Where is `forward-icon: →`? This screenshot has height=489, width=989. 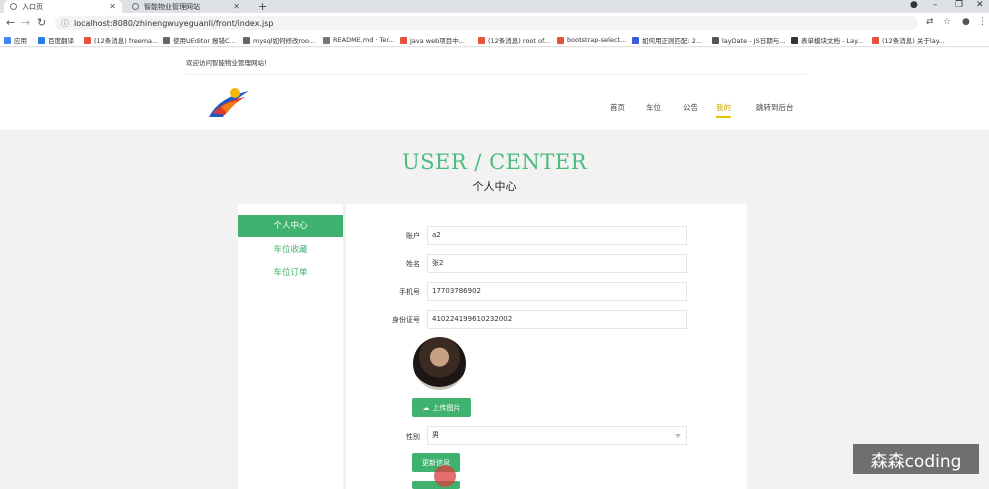 forward-icon: → is located at coordinates (25, 22).